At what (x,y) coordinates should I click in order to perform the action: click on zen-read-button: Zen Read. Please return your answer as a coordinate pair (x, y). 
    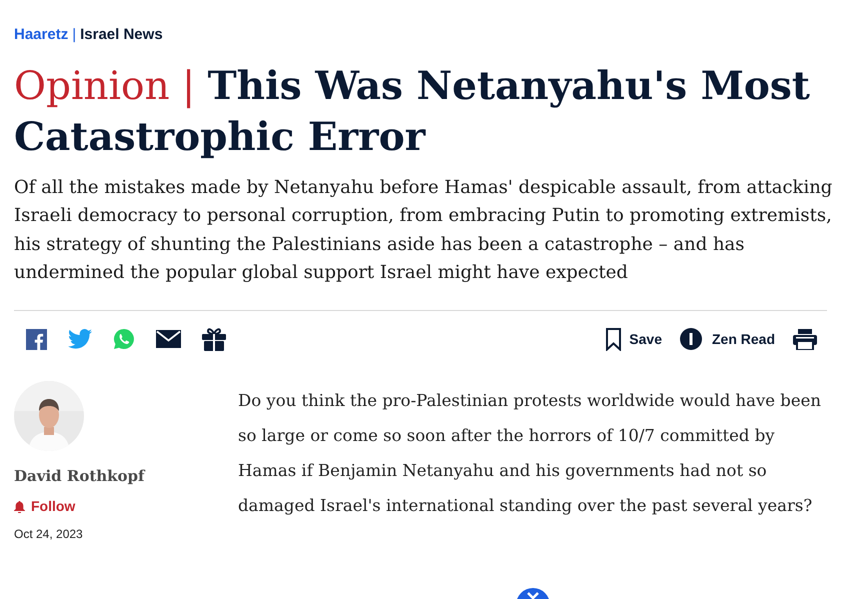
    Looking at the image, I should click on (727, 339).